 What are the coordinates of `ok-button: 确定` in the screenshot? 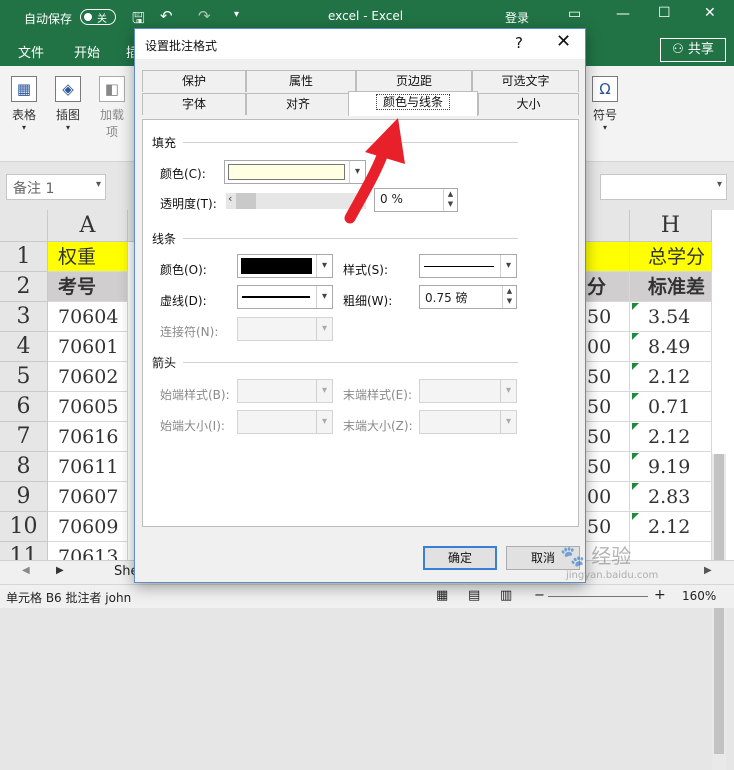 It's located at (460, 558).